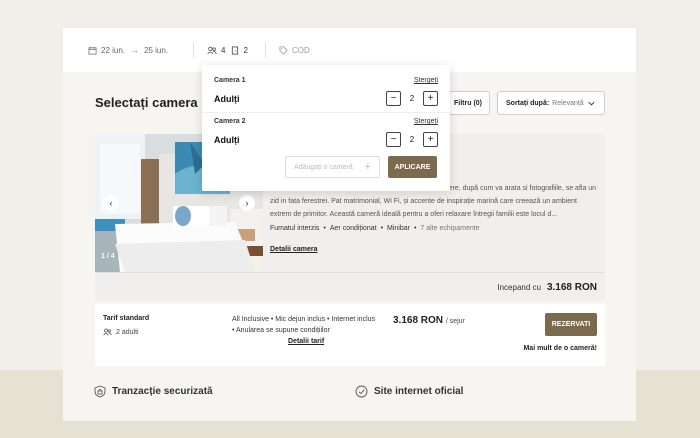 The height and width of the screenshot is (438, 700). What do you see at coordinates (571, 324) in the screenshot?
I see `reserve-button: REZERVATI` at bounding box center [571, 324].